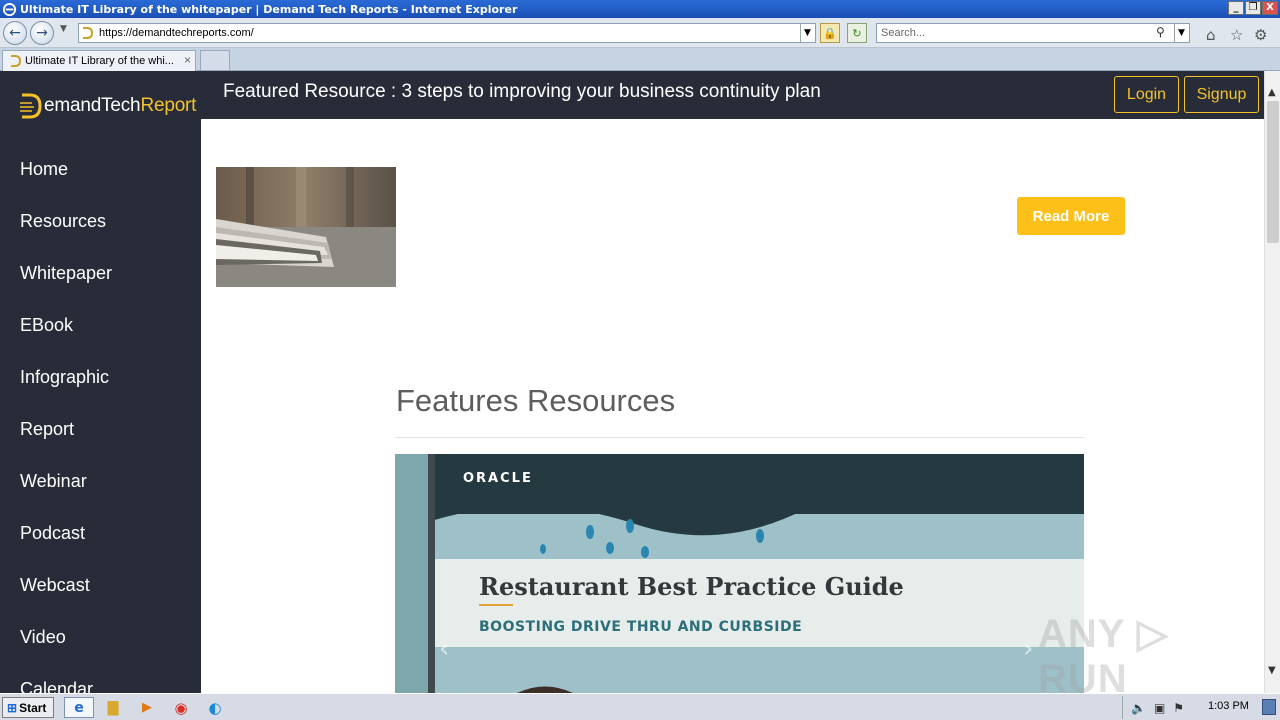  I want to click on windows-taskbar: ⊞ Start e ▇ ▶ ◉ ◐ 🔈 ▣ ⚑ 1:03 PM, so click(640, 706).